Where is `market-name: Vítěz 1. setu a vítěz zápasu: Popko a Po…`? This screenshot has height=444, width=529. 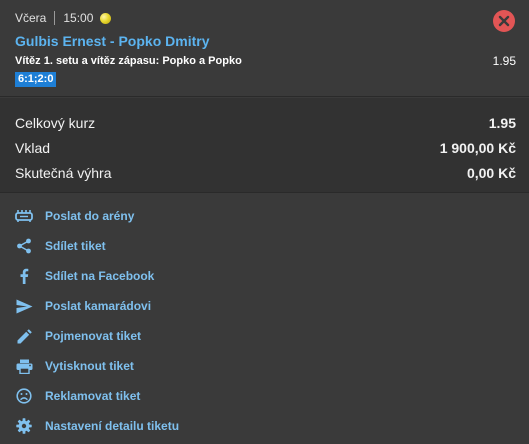 market-name: Vítěz 1. setu a vítěz zápasu: Popko a Po… is located at coordinates (128, 61).